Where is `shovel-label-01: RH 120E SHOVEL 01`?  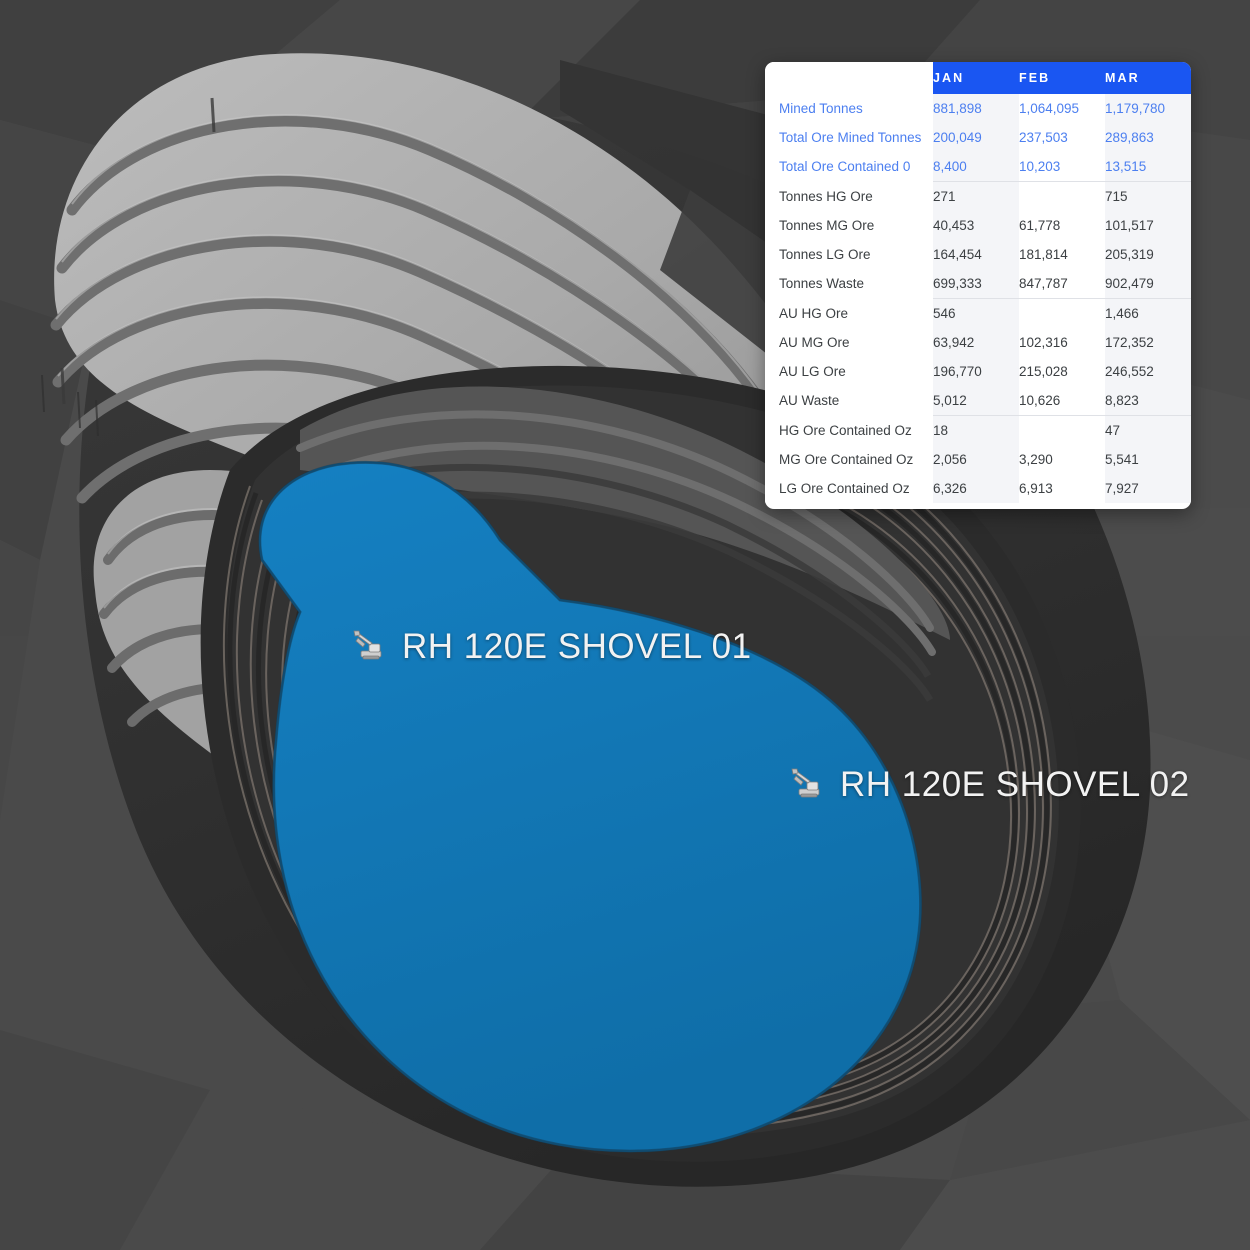
shovel-label-01: RH 120E SHOVEL 01 is located at coordinates (552, 647).